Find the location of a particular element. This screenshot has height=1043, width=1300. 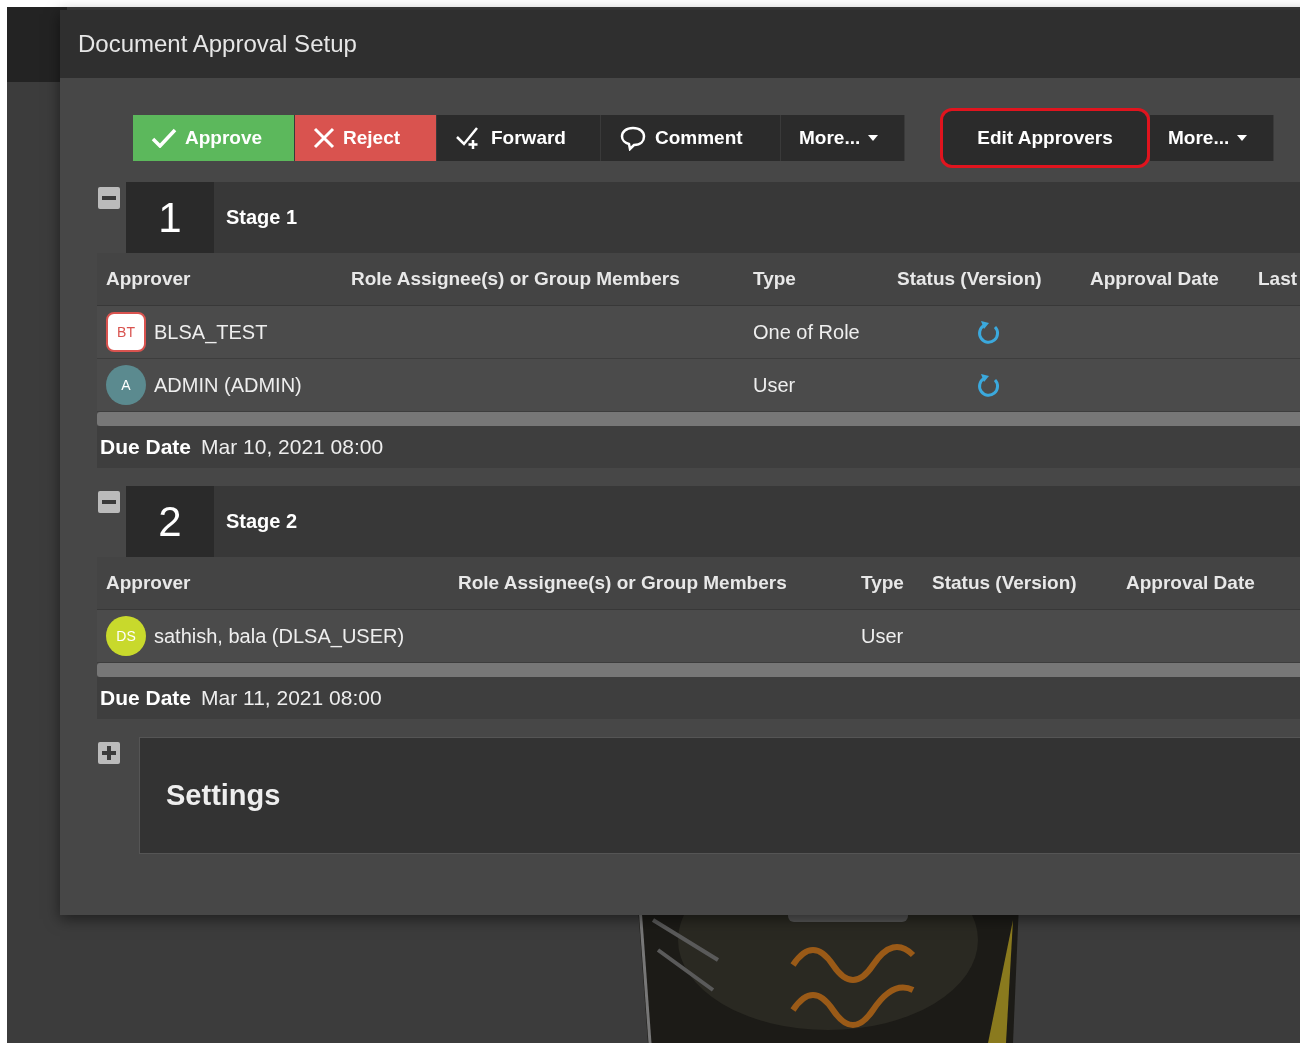

close-icon is located at coordinates (324, 138).